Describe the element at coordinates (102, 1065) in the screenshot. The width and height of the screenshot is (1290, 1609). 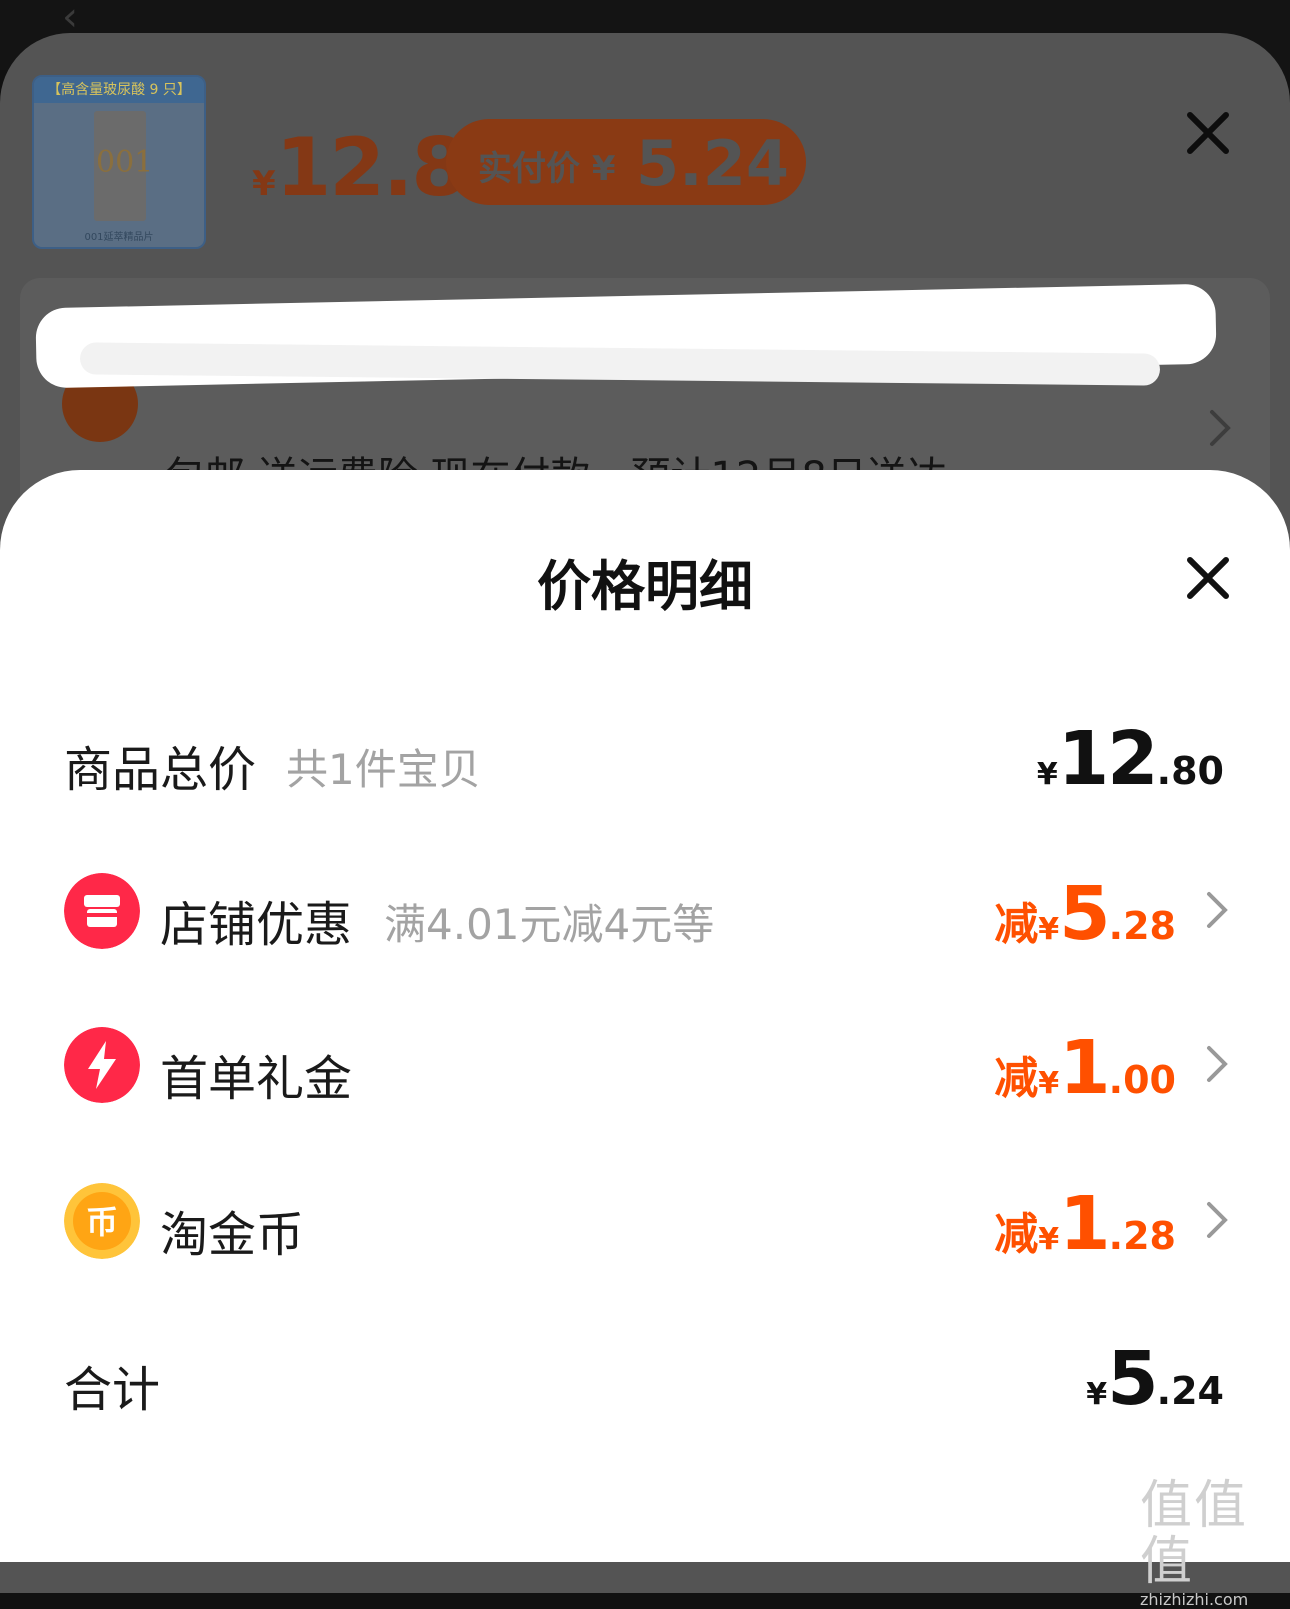
I see `lightning-icon` at that location.